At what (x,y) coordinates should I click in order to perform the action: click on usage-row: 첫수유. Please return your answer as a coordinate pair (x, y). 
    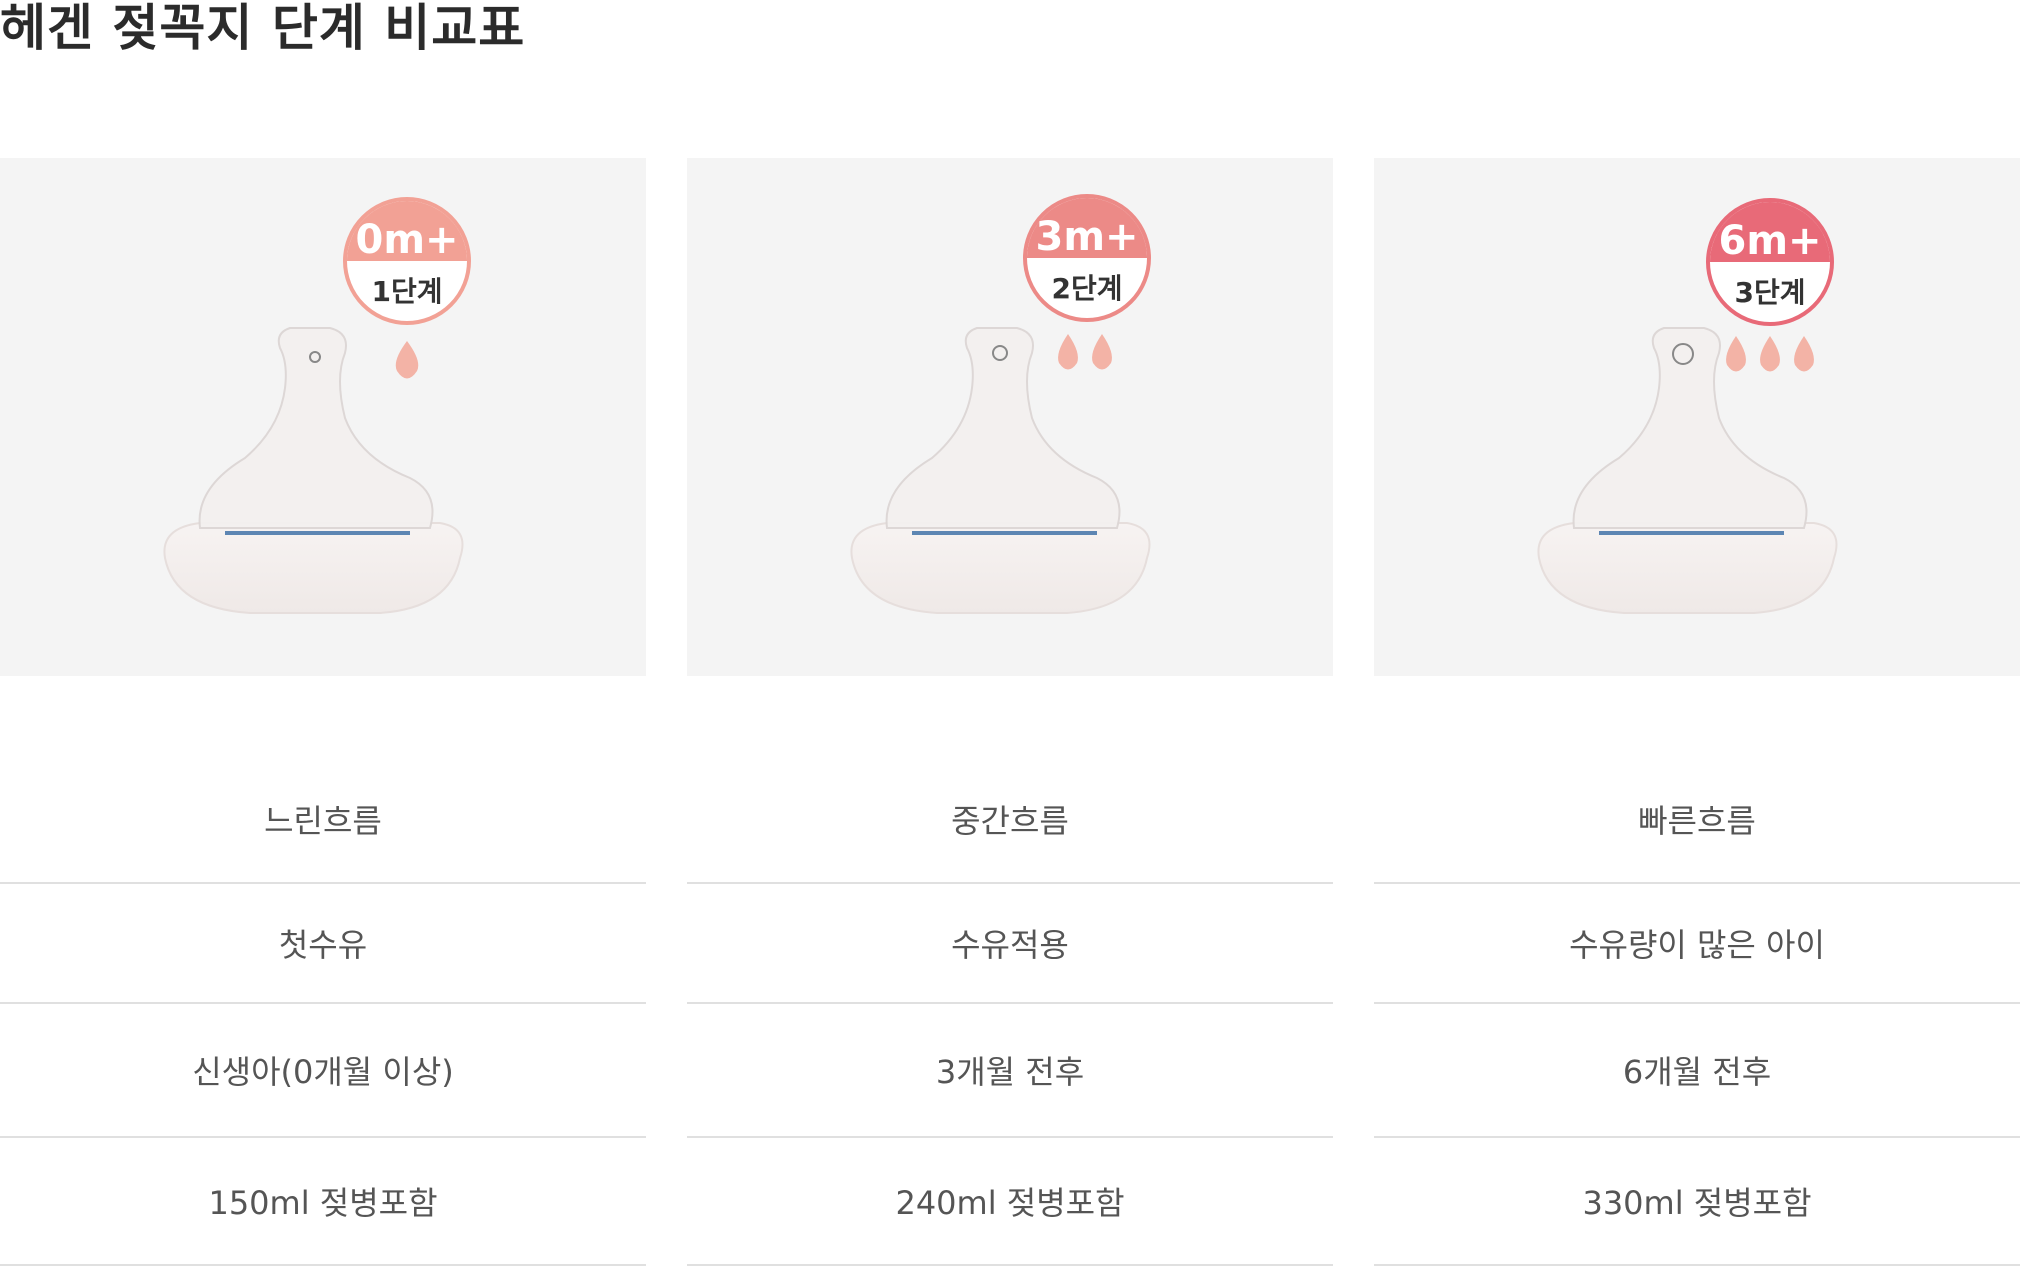
    Looking at the image, I should click on (323, 944).